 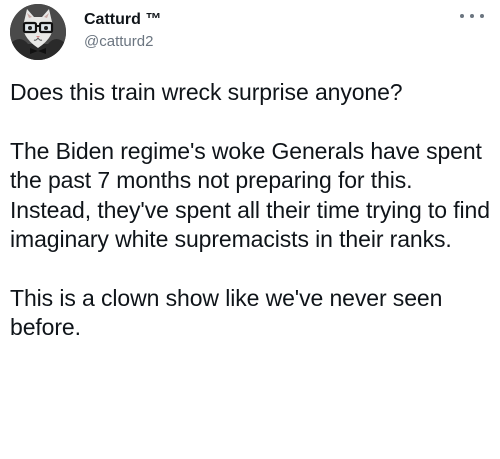 I want to click on cat-avatar-icon, so click(x=38, y=32).